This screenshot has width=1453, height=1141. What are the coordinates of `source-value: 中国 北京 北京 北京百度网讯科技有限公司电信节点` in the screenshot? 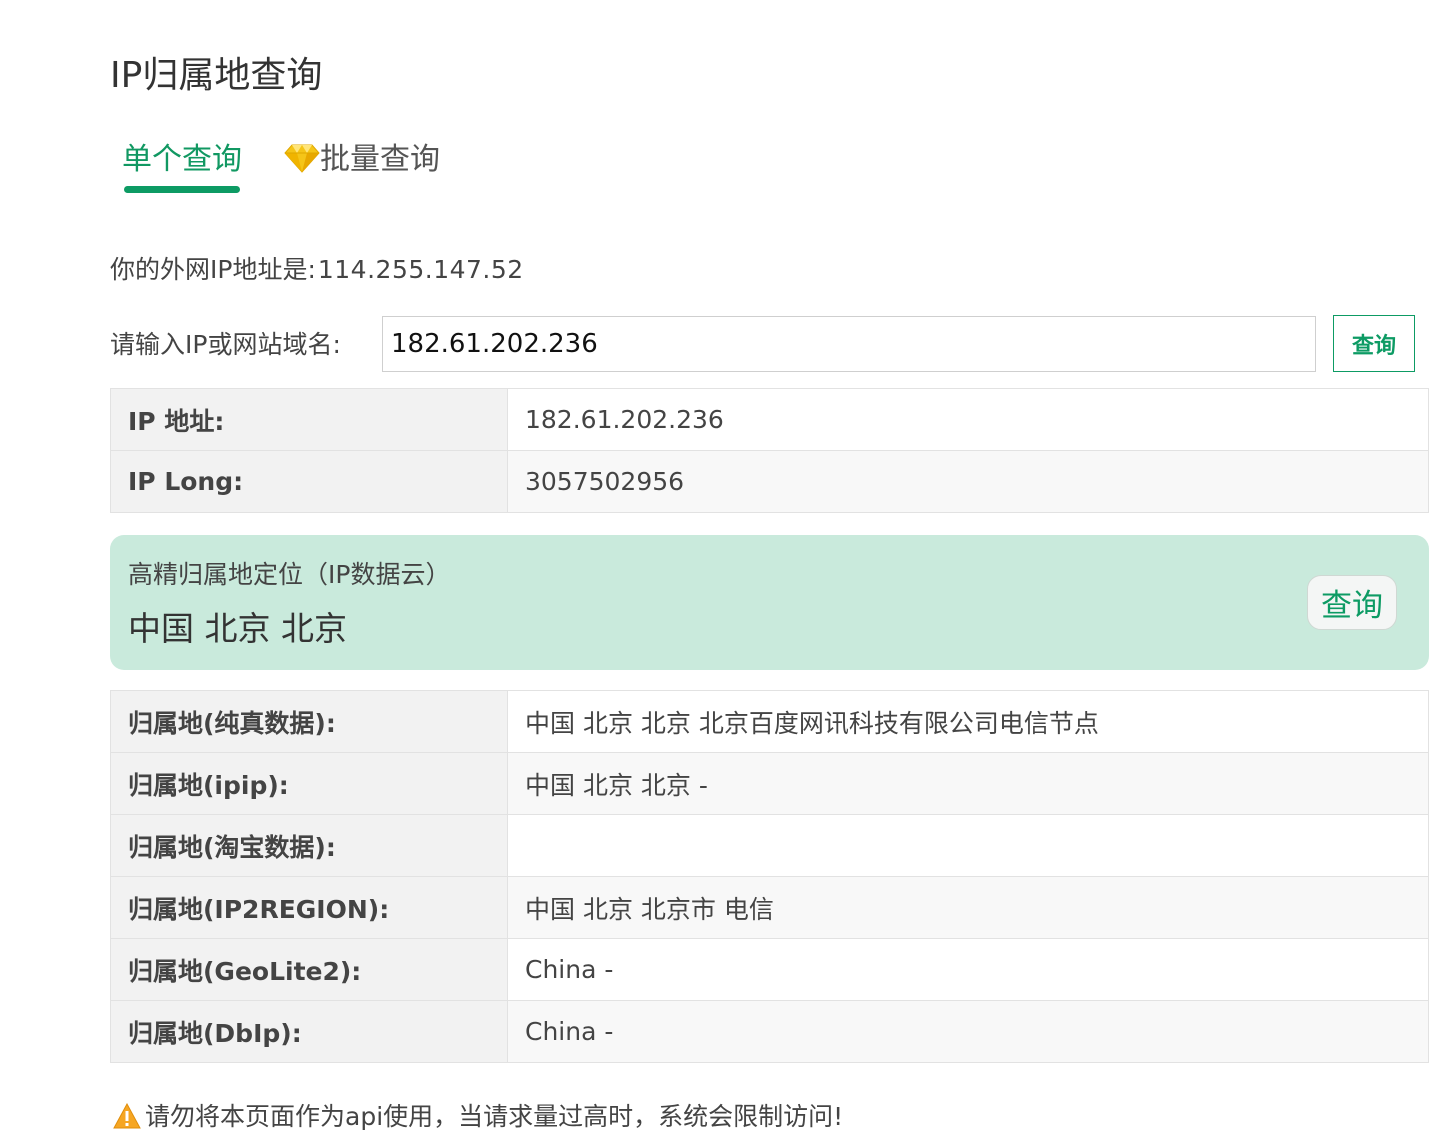 It's located at (968, 721).